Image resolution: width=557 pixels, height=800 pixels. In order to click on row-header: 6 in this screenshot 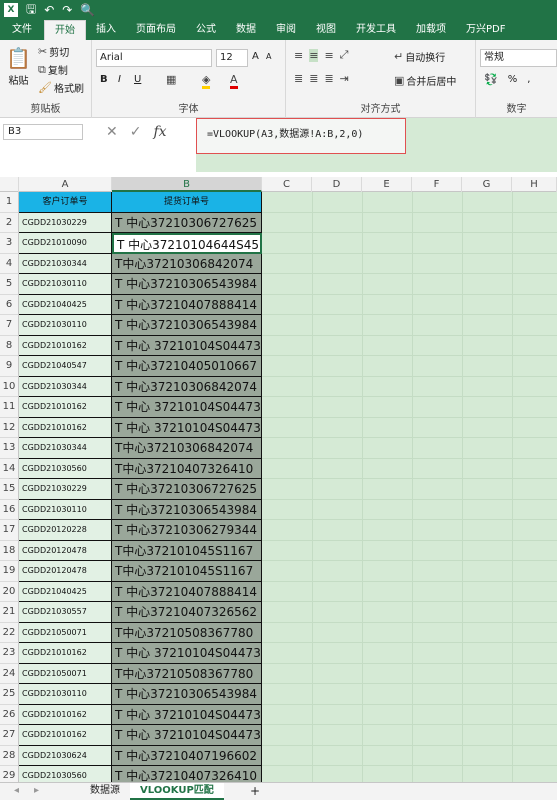, I will do `click(9, 304)`.